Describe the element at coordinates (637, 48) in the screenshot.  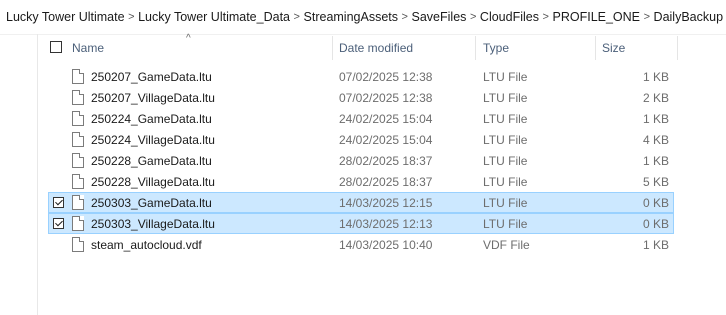
I see `column-header-size: Size` at that location.